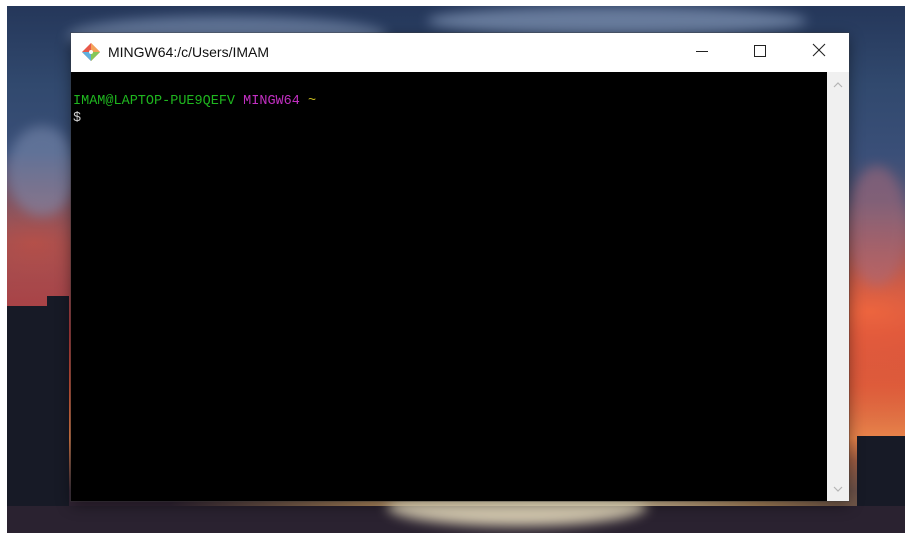 Image resolution: width=908 pixels, height=536 pixels. What do you see at coordinates (189, 52) in the screenshot?
I see `window-title: MINGW64:/c/Users/IMAM` at bounding box center [189, 52].